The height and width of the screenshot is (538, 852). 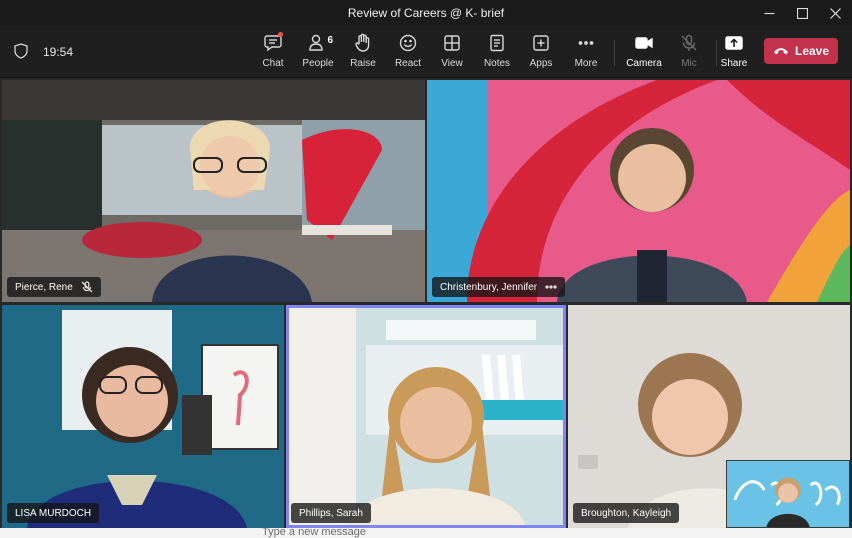 I want to click on notification-dot, so click(x=280, y=34).